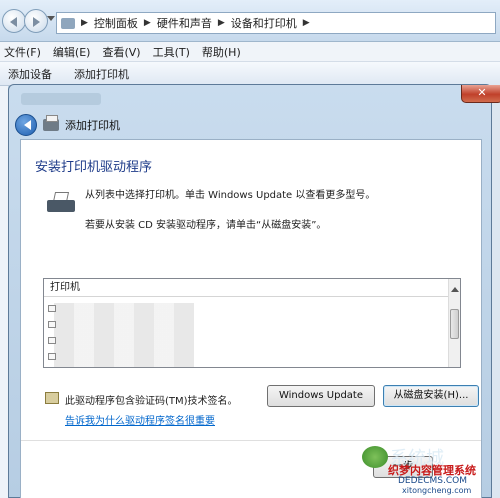 The height and width of the screenshot is (498, 500). I want to click on close-button: ✕, so click(480, 94).